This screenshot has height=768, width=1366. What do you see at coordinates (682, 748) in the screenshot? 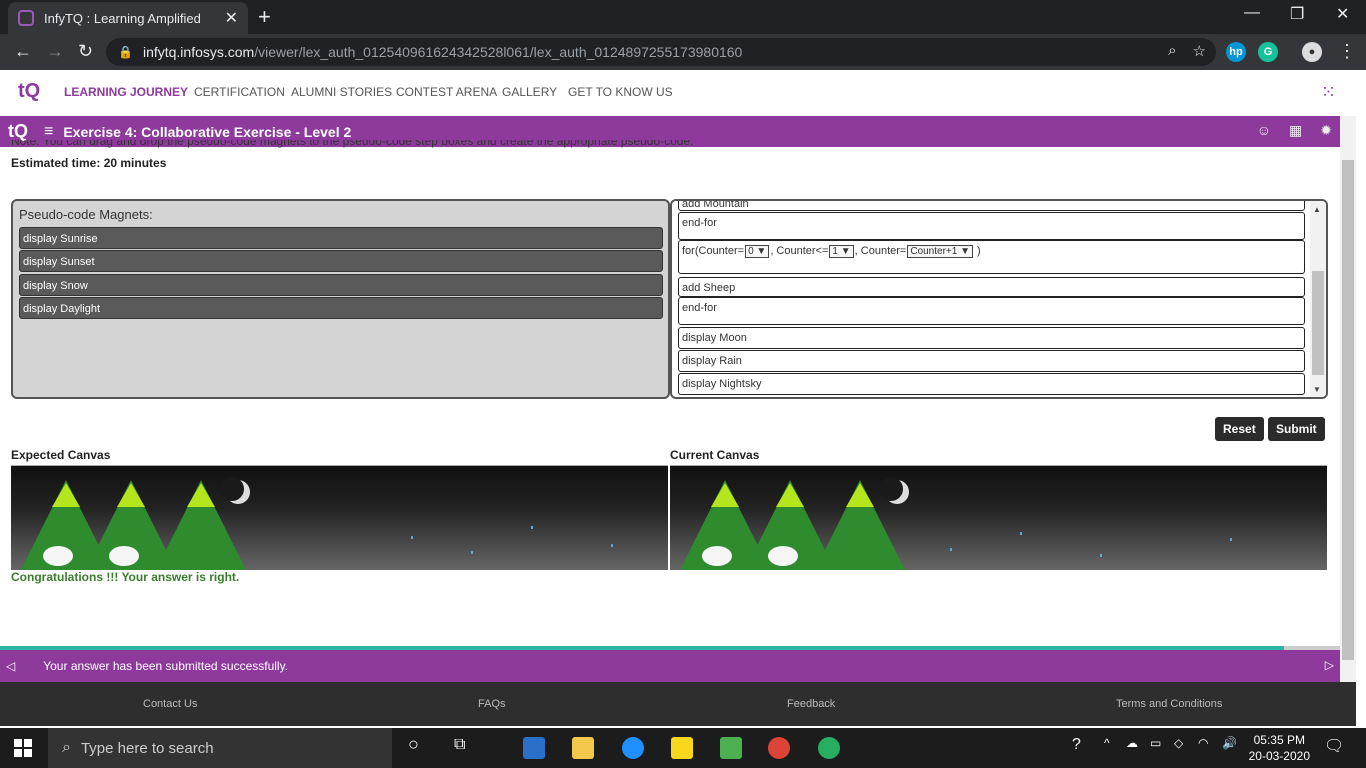
I see `sticky-notes-icon` at bounding box center [682, 748].